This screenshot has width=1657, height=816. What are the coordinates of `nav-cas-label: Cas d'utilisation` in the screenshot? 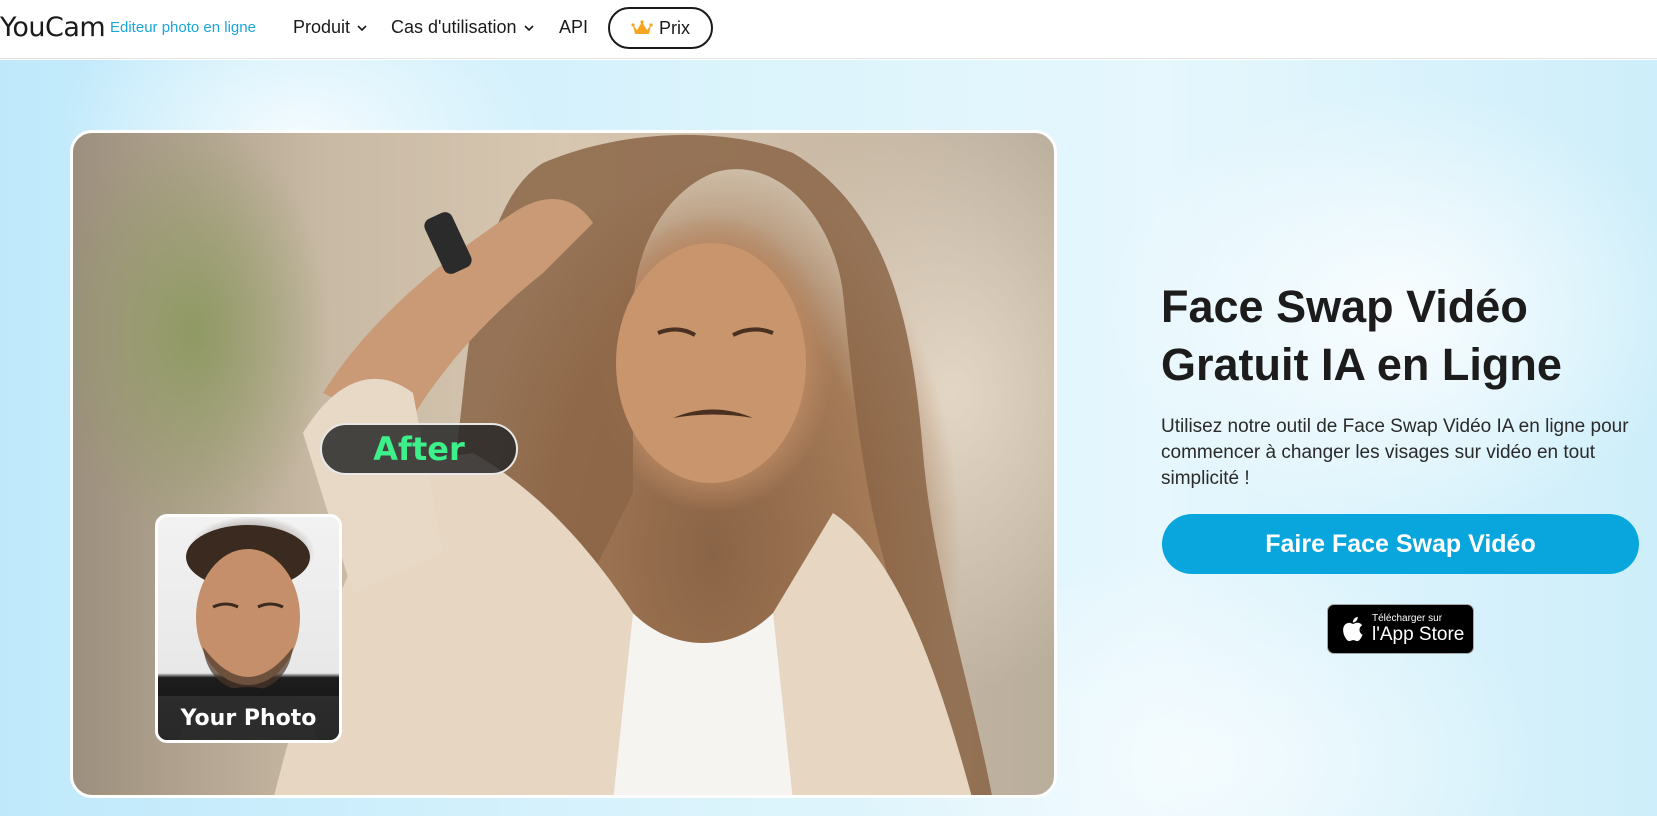 It's located at (454, 27).